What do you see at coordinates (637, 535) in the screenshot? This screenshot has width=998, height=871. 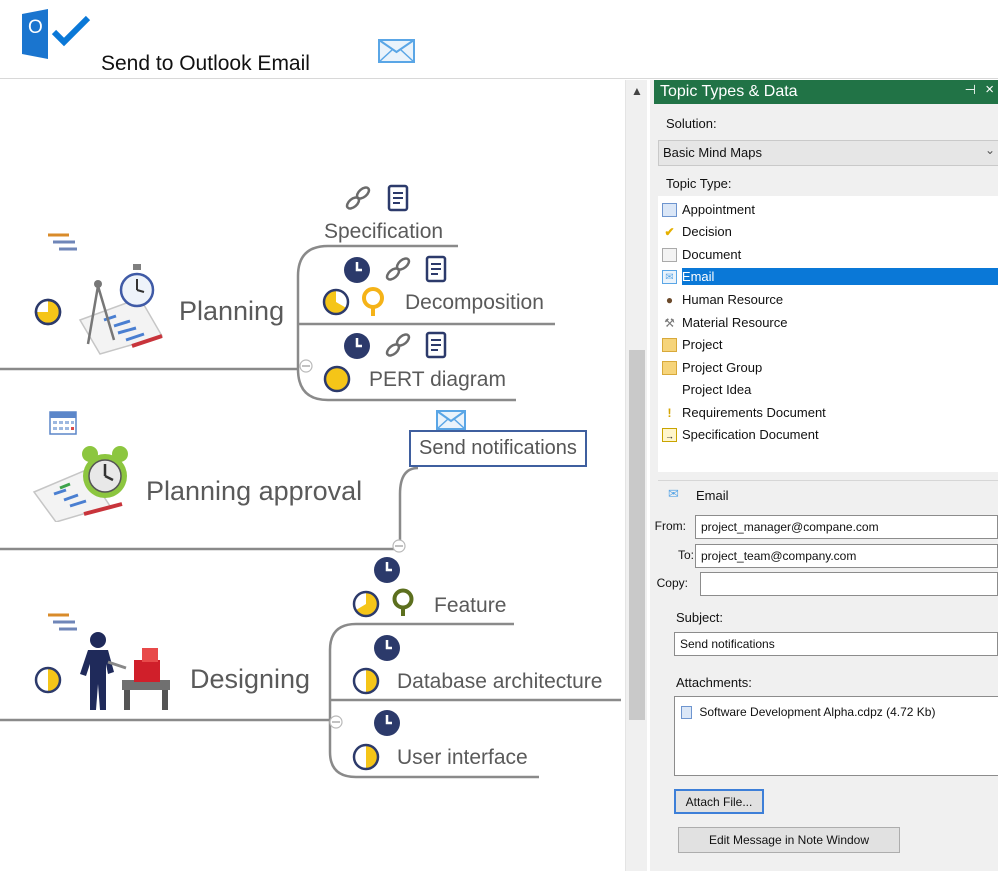 I see `scroll-thumb` at bounding box center [637, 535].